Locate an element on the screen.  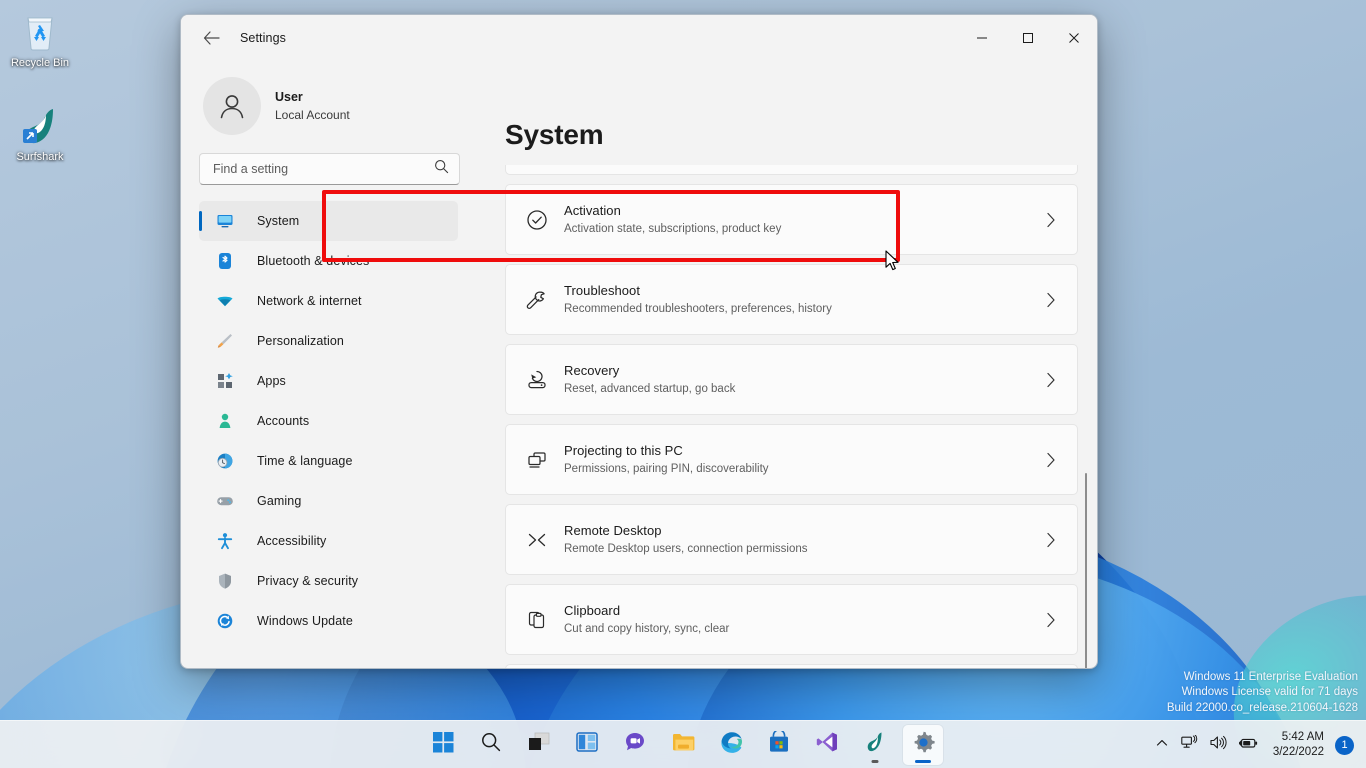
clock-time: 5:42 AM is located at coordinates (1302, 737).